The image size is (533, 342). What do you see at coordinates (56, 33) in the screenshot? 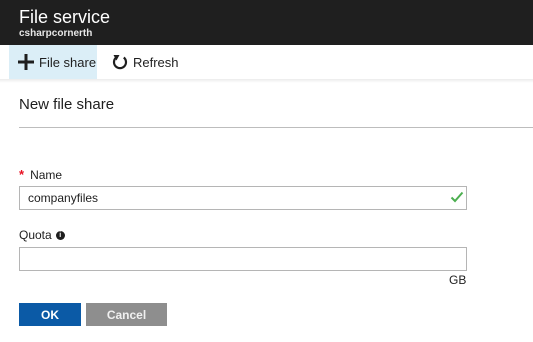
I see `page-subtitle: csharpcornerth` at bounding box center [56, 33].